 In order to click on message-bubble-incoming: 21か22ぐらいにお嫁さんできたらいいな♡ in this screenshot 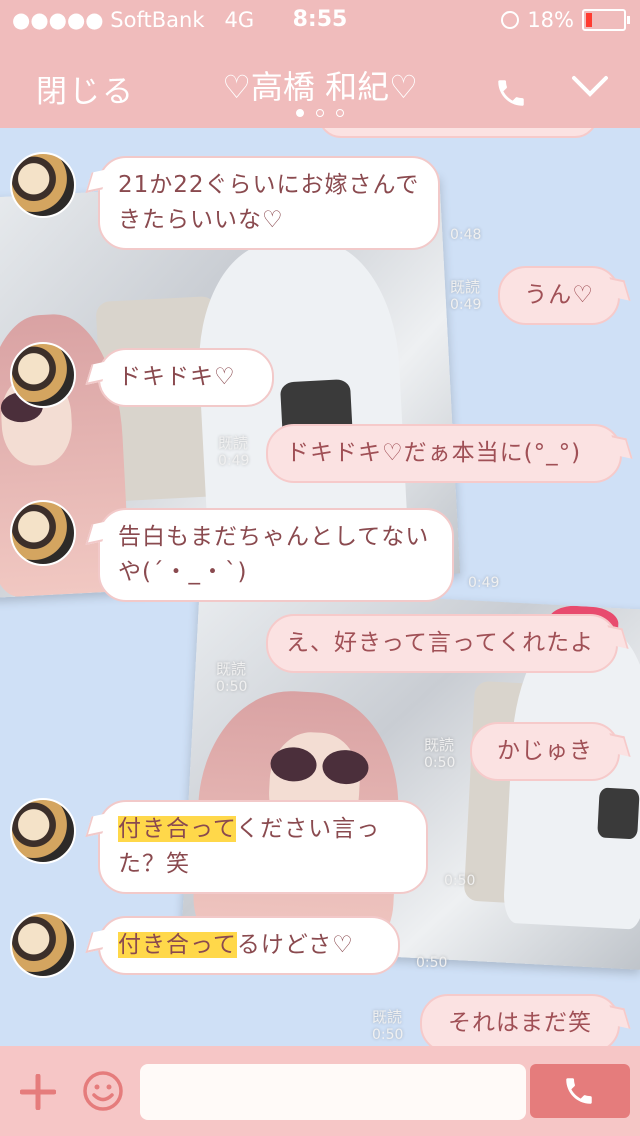, I will do `click(269, 203)`.